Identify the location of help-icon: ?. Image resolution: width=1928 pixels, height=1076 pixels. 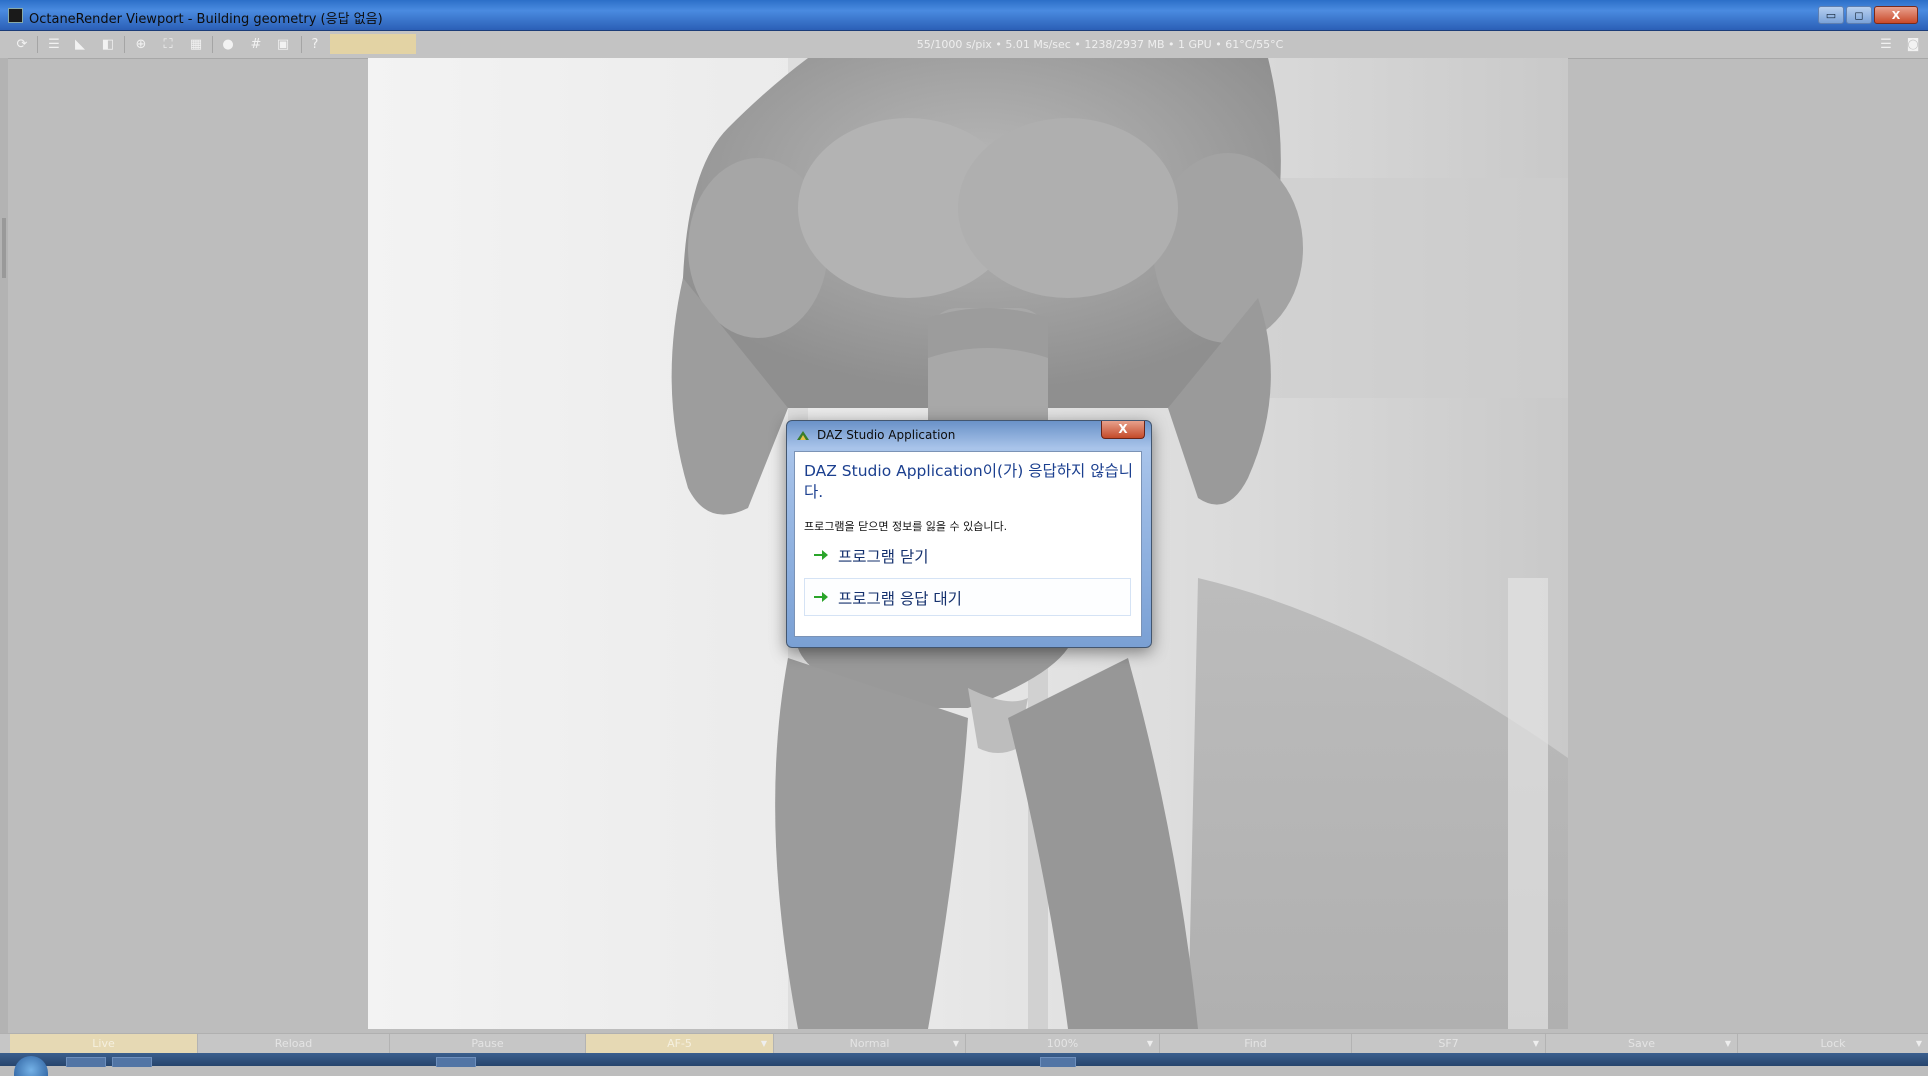
(315, 44).